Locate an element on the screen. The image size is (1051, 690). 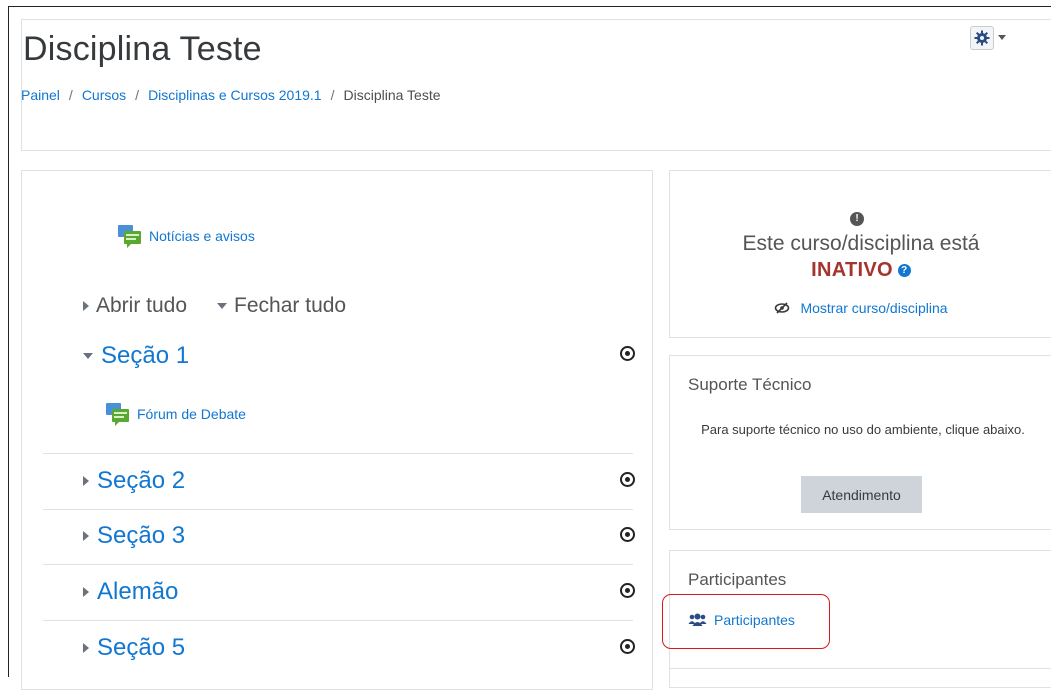
expand-all-link: Abrir tudo is located at coordinates (135, 306).